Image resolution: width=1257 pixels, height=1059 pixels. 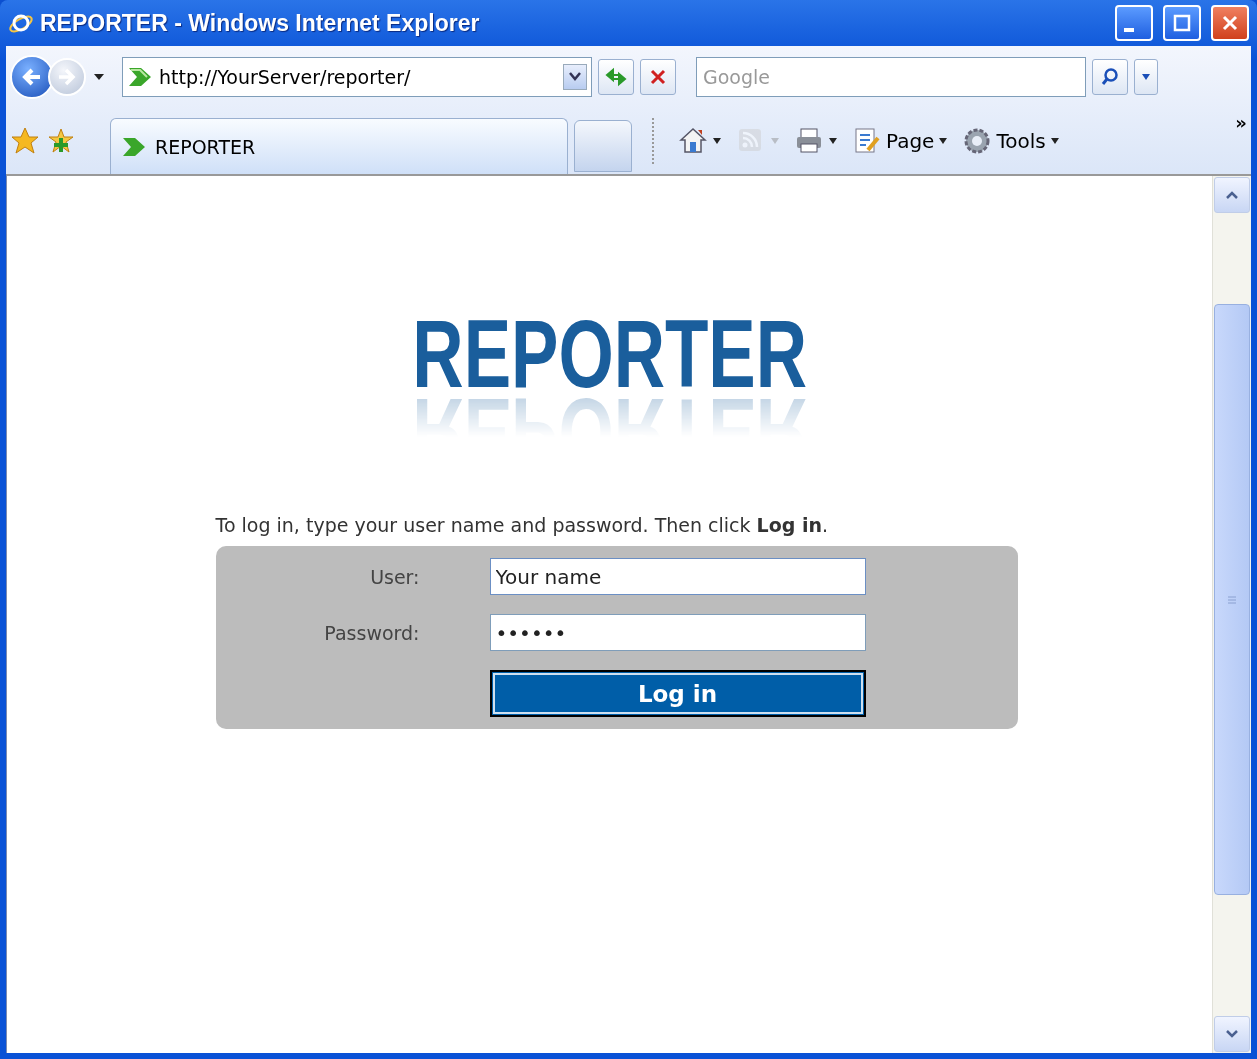 I want to click on grip-icon, so click(x=1232, y=599).